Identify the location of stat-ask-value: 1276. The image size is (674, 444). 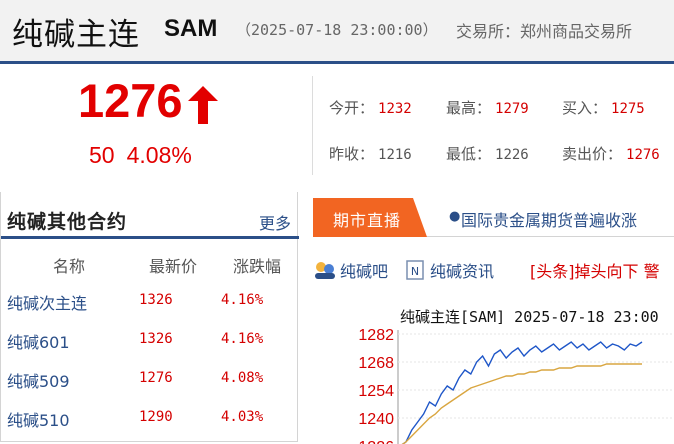
(643, 155).